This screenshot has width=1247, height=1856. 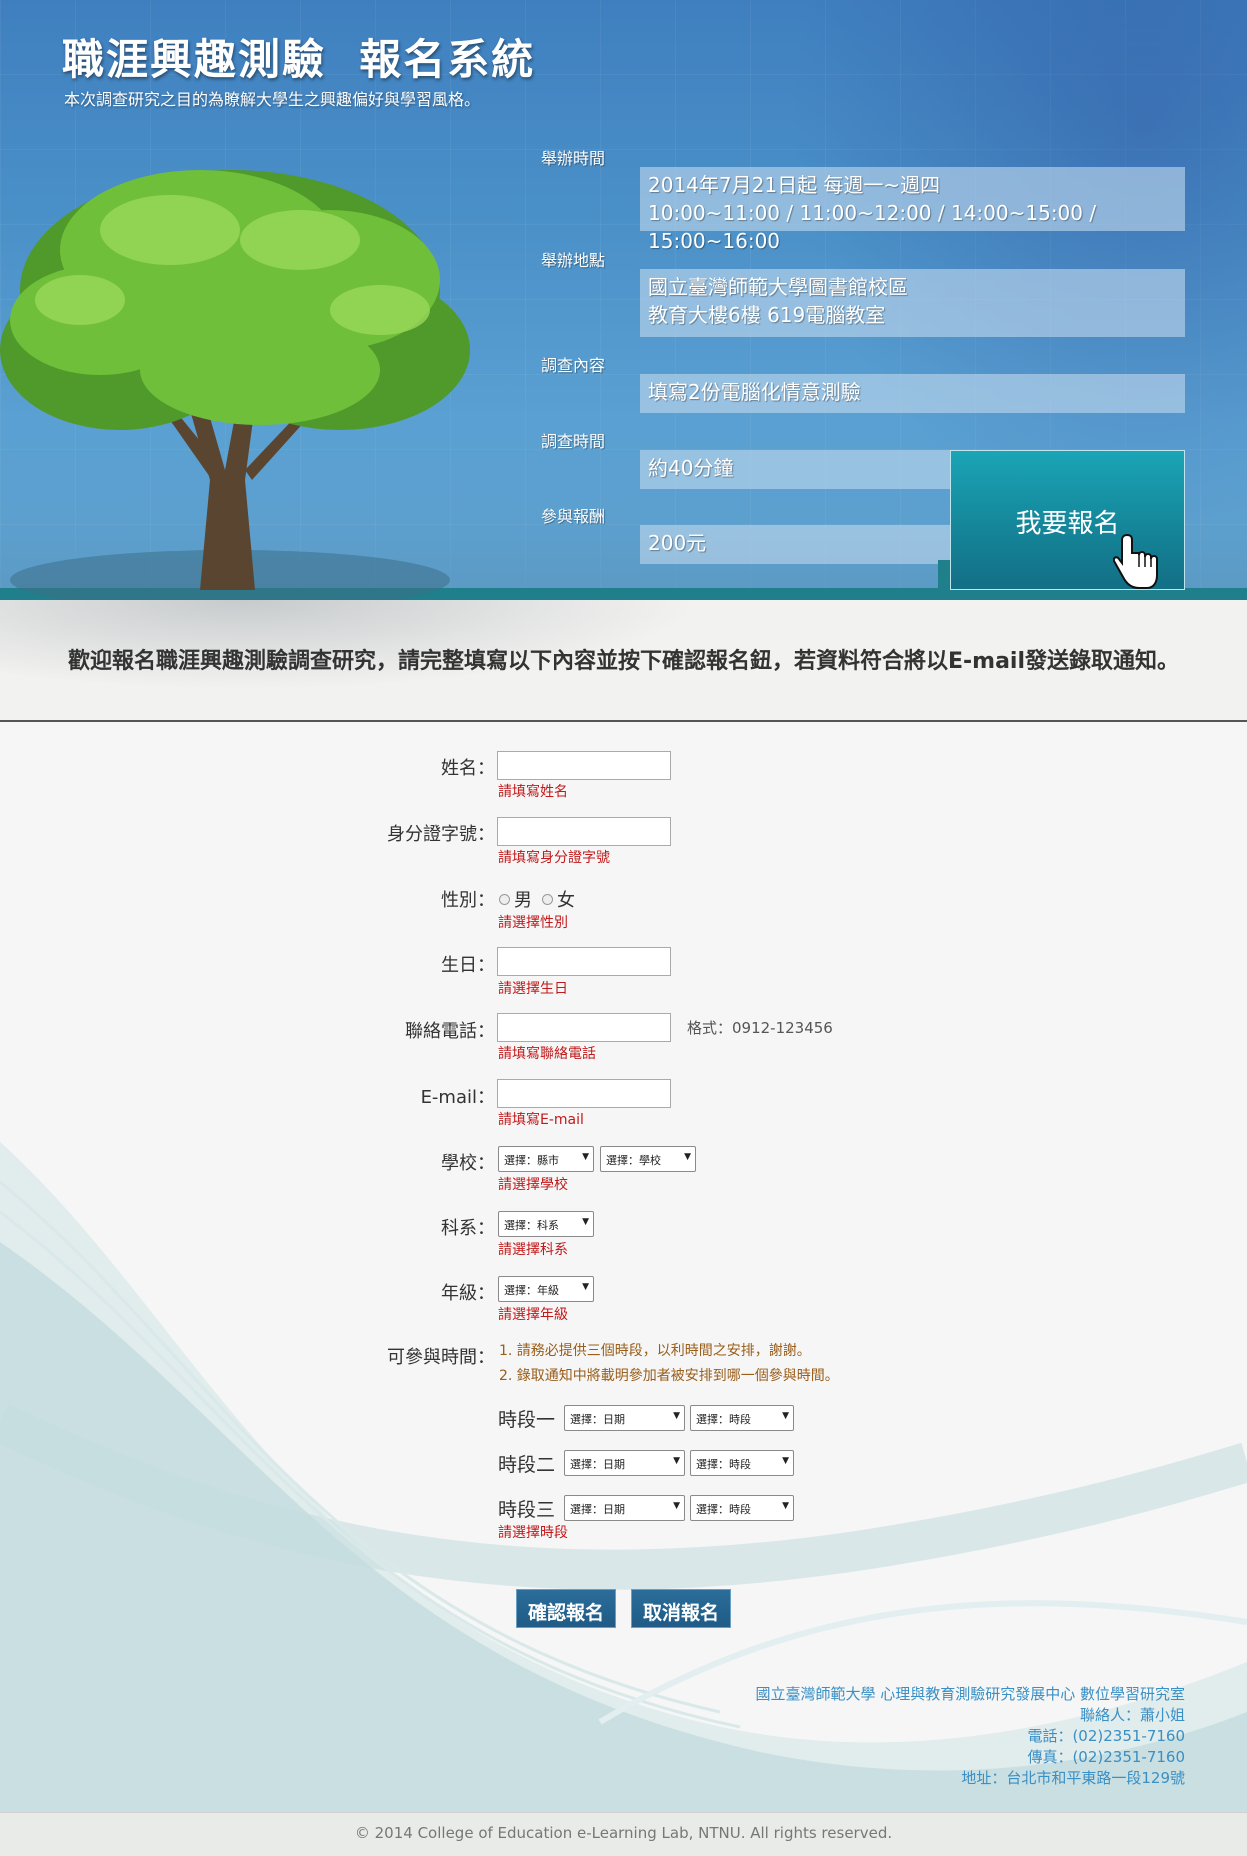 What do you see at coordinates (584, 765) in the screenshot?
I see `name-input` at bounding box center [584, 765].